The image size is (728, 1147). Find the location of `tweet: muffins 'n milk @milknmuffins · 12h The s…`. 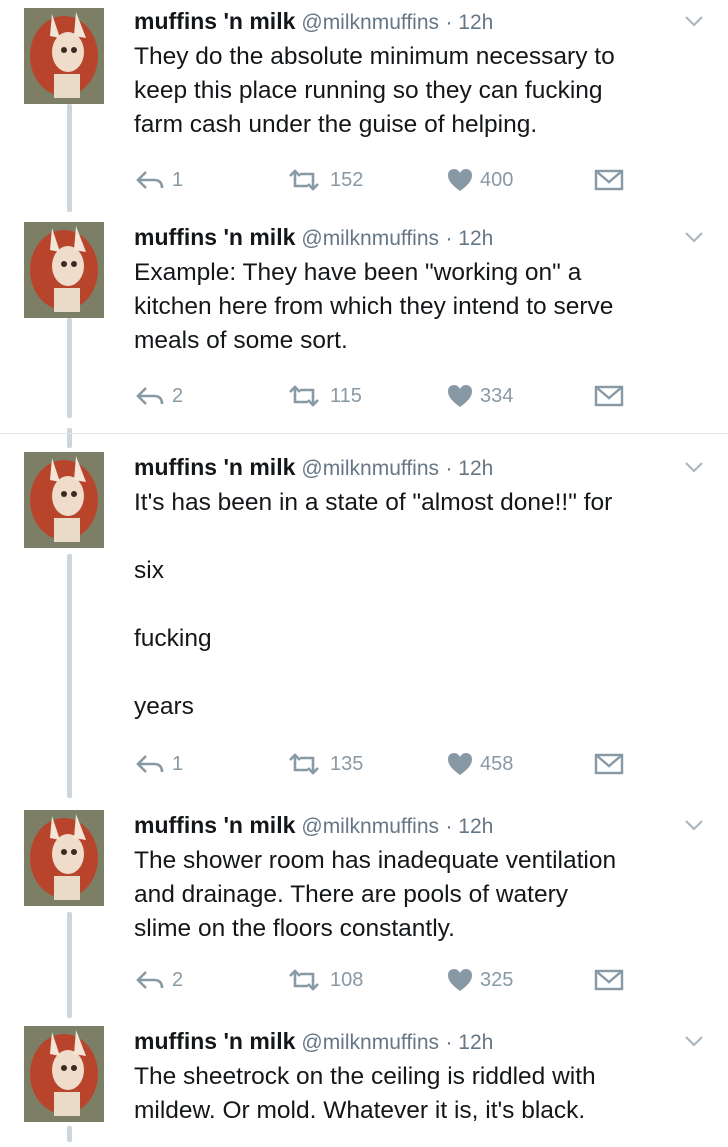

tweet: muffins 'n milk @milknmuffins · 12h The s… is located at coordinates (364, 1085).